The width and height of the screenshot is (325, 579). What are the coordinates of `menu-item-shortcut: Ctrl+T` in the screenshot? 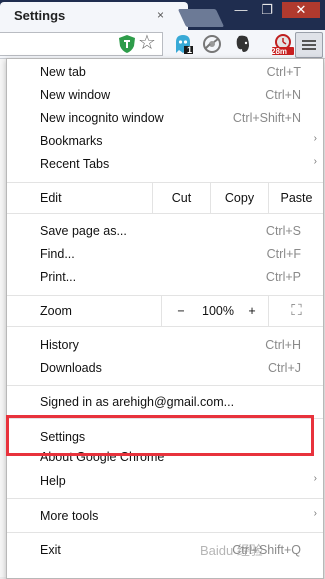 It's located at (283, 72).